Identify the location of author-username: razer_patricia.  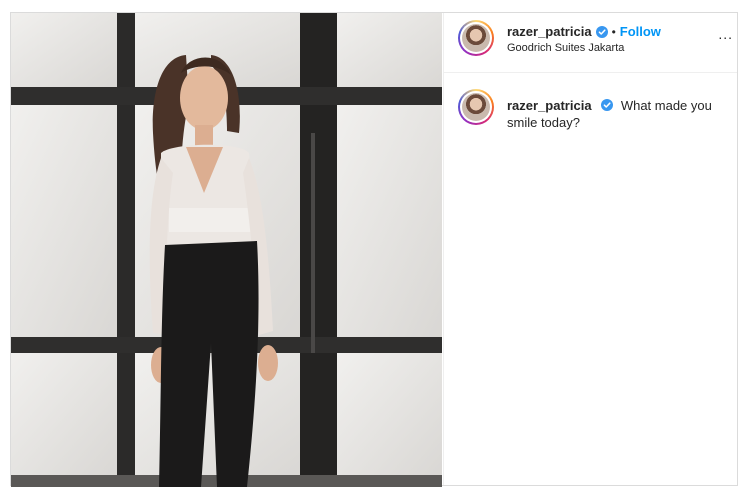
(549, 31).